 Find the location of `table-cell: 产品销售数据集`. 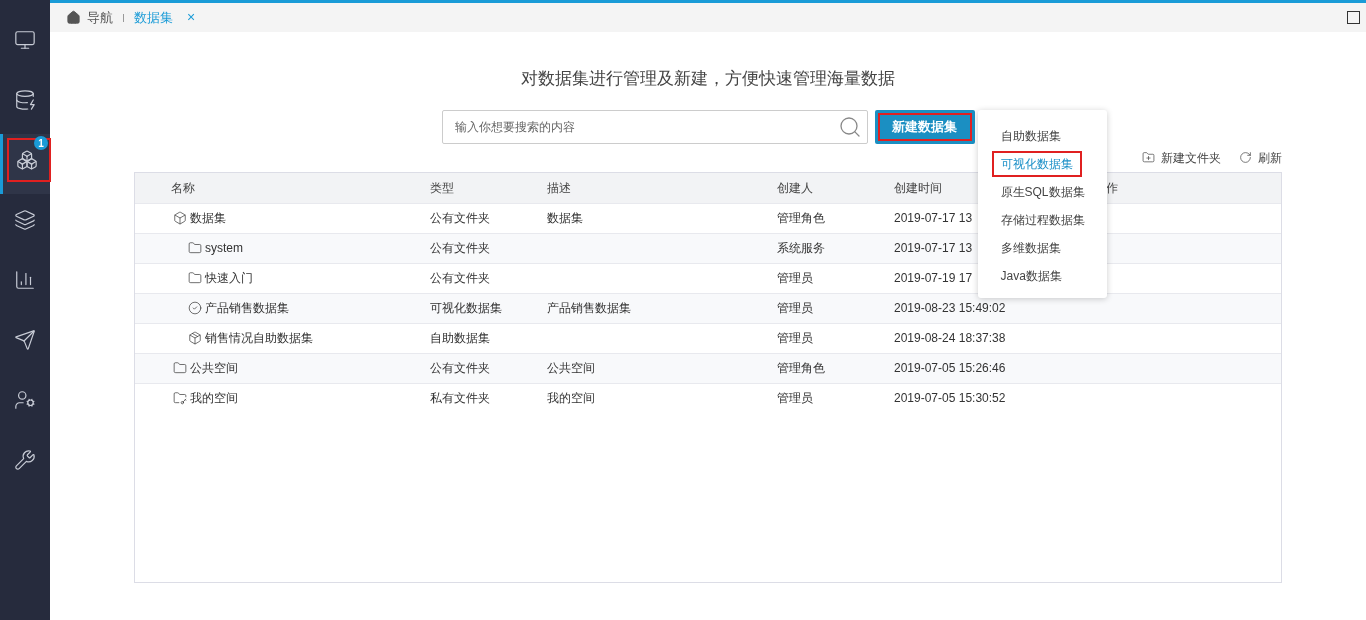

table-cell: 产品销售数据集 is located at coordinates (589, 308).